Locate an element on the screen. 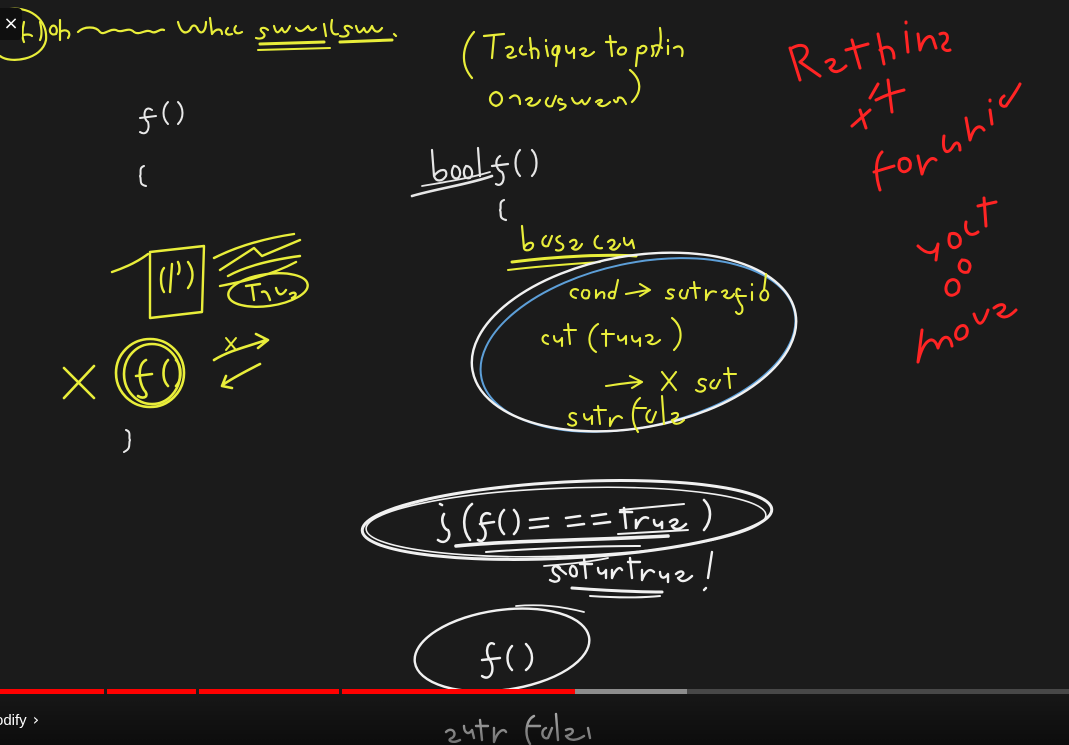 This screenshot has width=1069, height=745. red-note is located at coordinates (905, 192).